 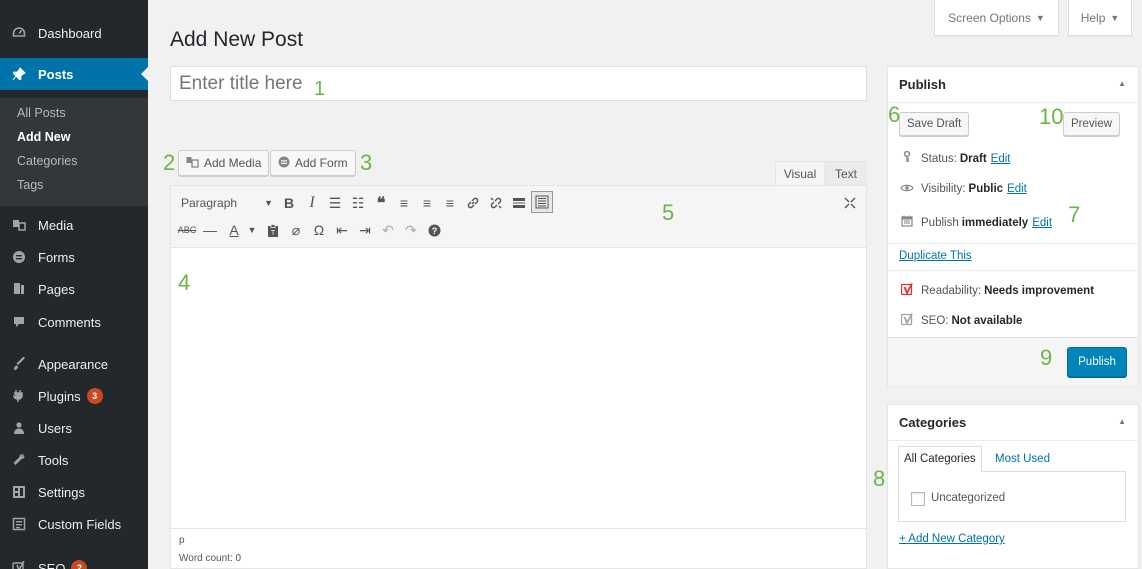 I want to click on add-media-label: Add Media, so click(x=233, y=163).